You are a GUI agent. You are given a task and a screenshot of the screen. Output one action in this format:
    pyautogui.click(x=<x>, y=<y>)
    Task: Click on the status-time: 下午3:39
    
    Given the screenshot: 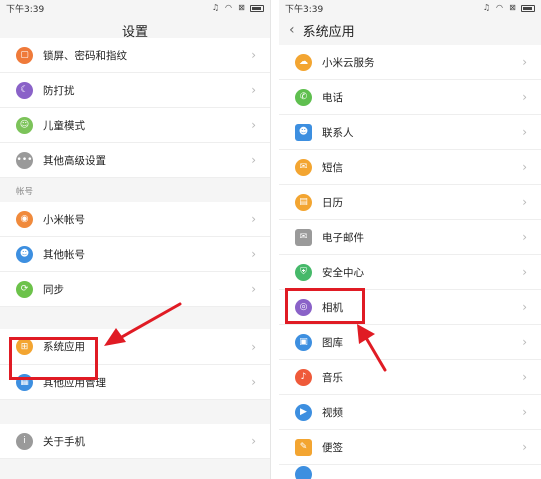 What is the action you would take?
    pyautogui.click(x=25, y=9)
    